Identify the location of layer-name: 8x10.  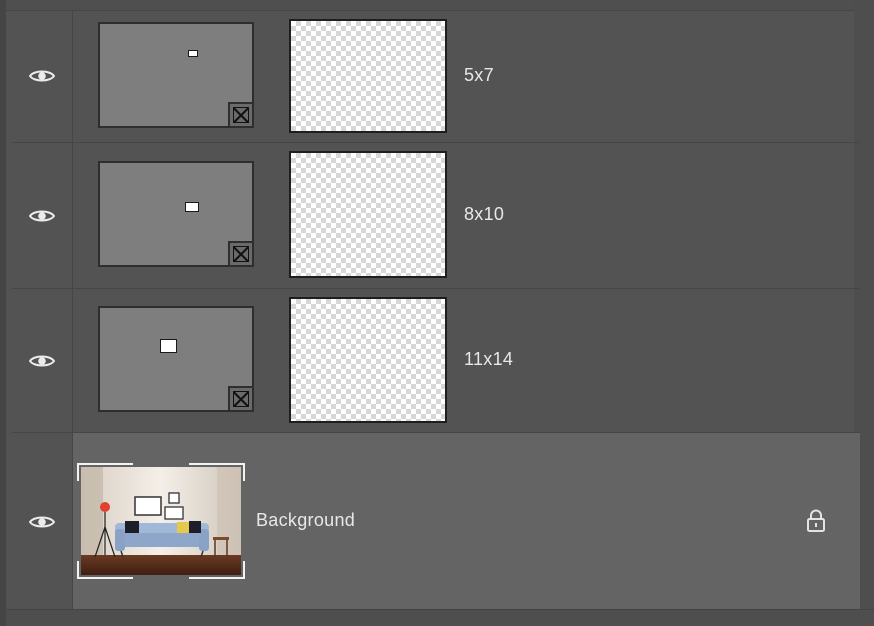
(484, 214).